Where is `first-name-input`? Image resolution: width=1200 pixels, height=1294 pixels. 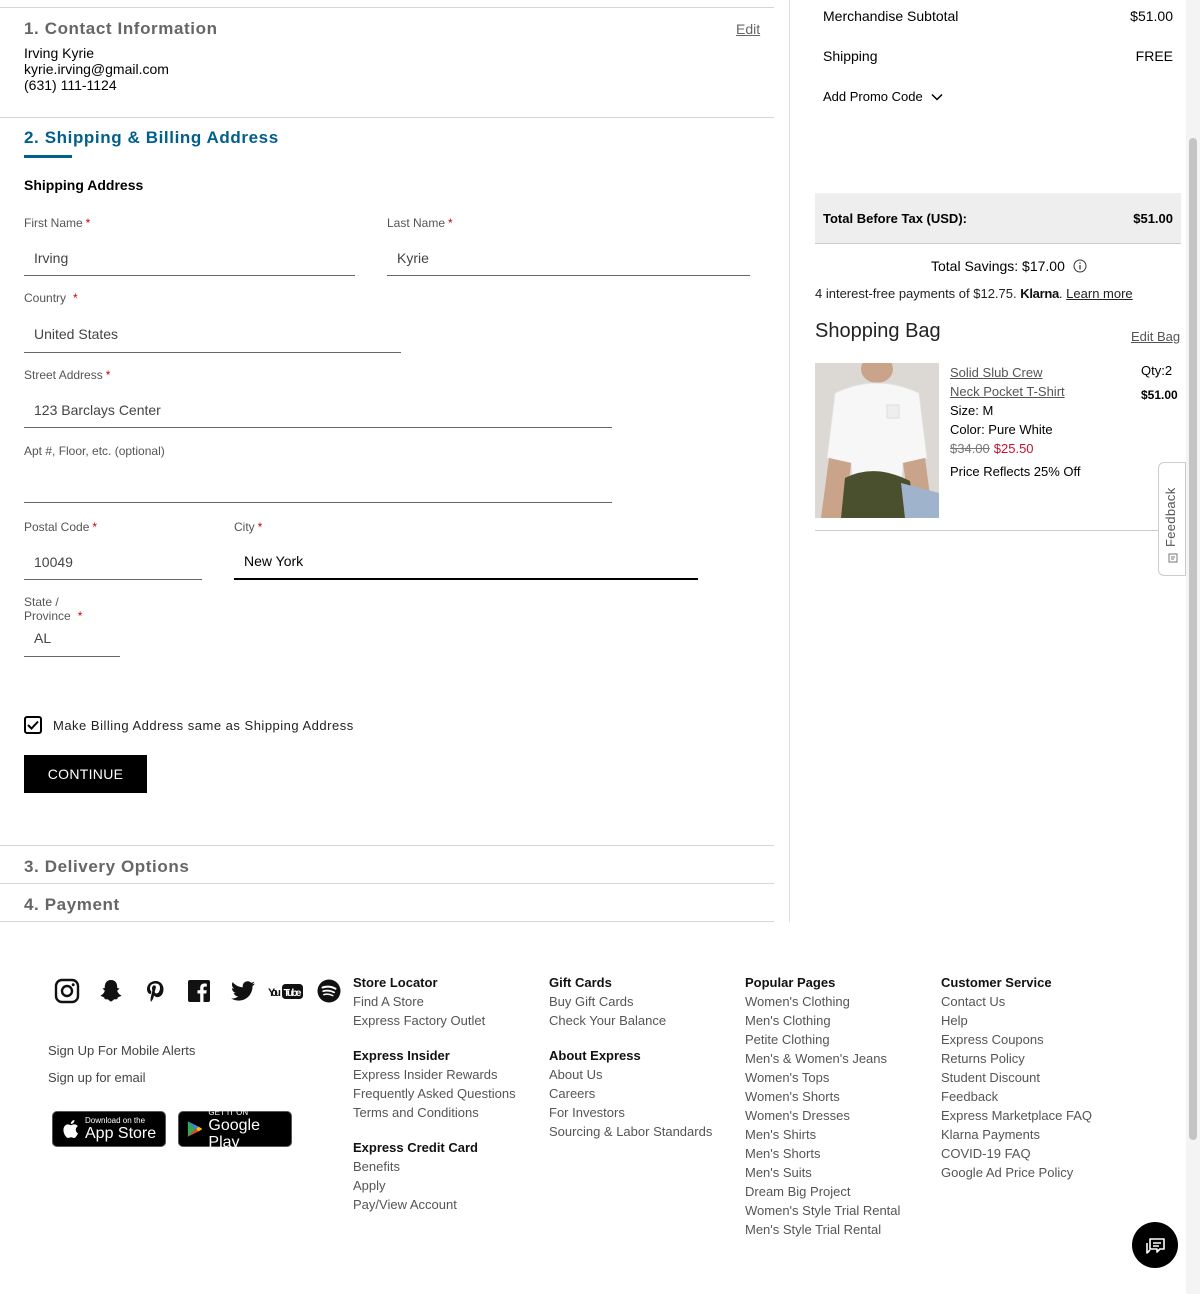 first-name-input is located at coordinates (189, 258).